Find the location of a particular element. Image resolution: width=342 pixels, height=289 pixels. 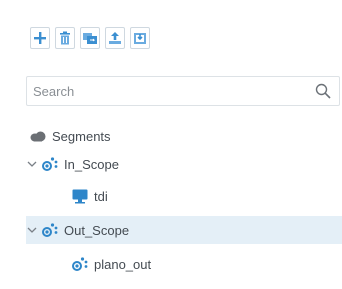

trash-icon is located at coordinates (65, 38).